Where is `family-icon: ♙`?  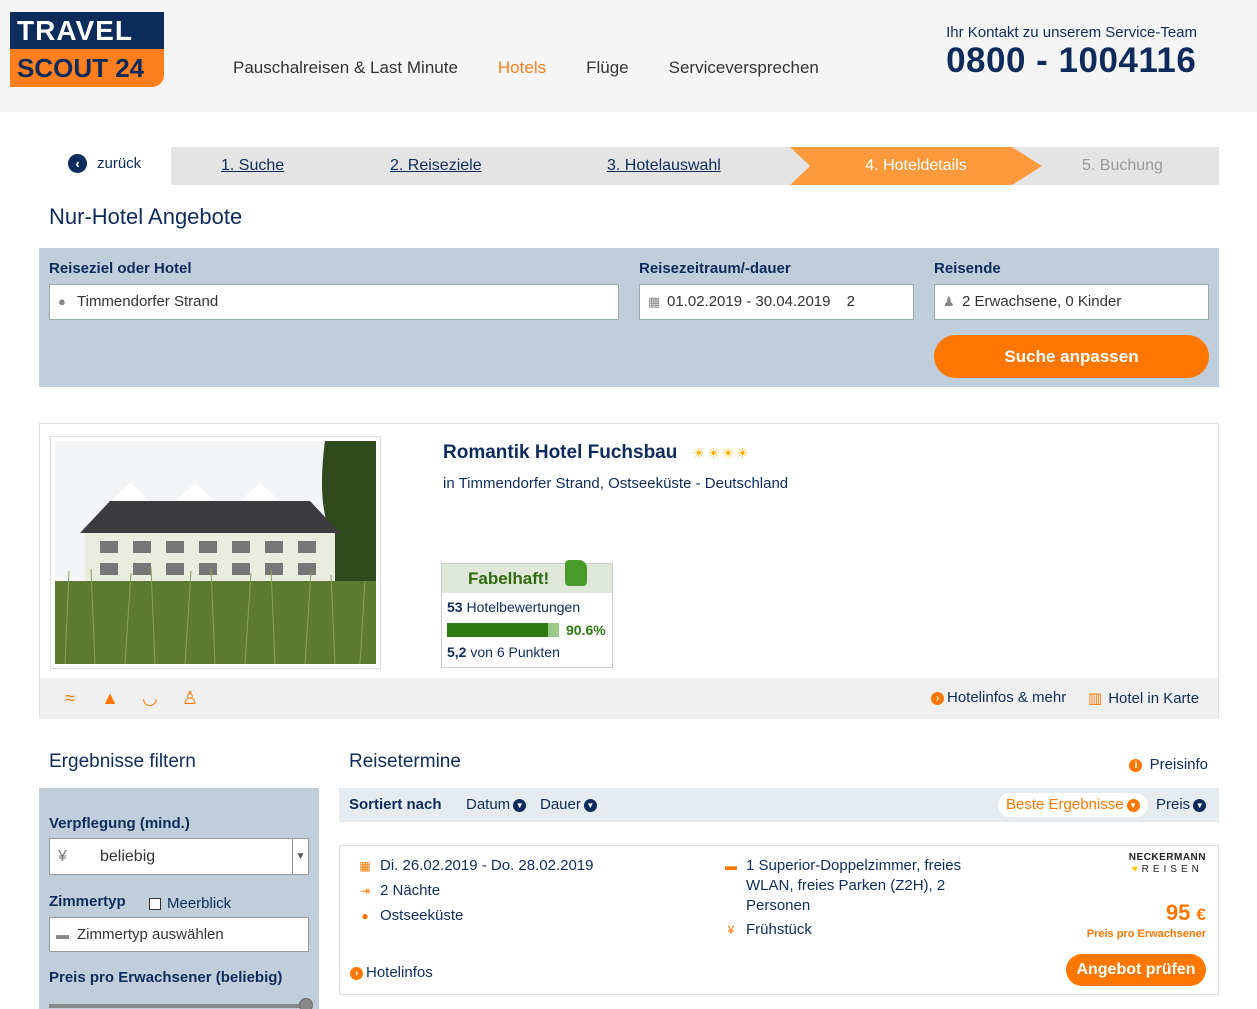
family-icon: ♙ is located at coordinates (190, 698).